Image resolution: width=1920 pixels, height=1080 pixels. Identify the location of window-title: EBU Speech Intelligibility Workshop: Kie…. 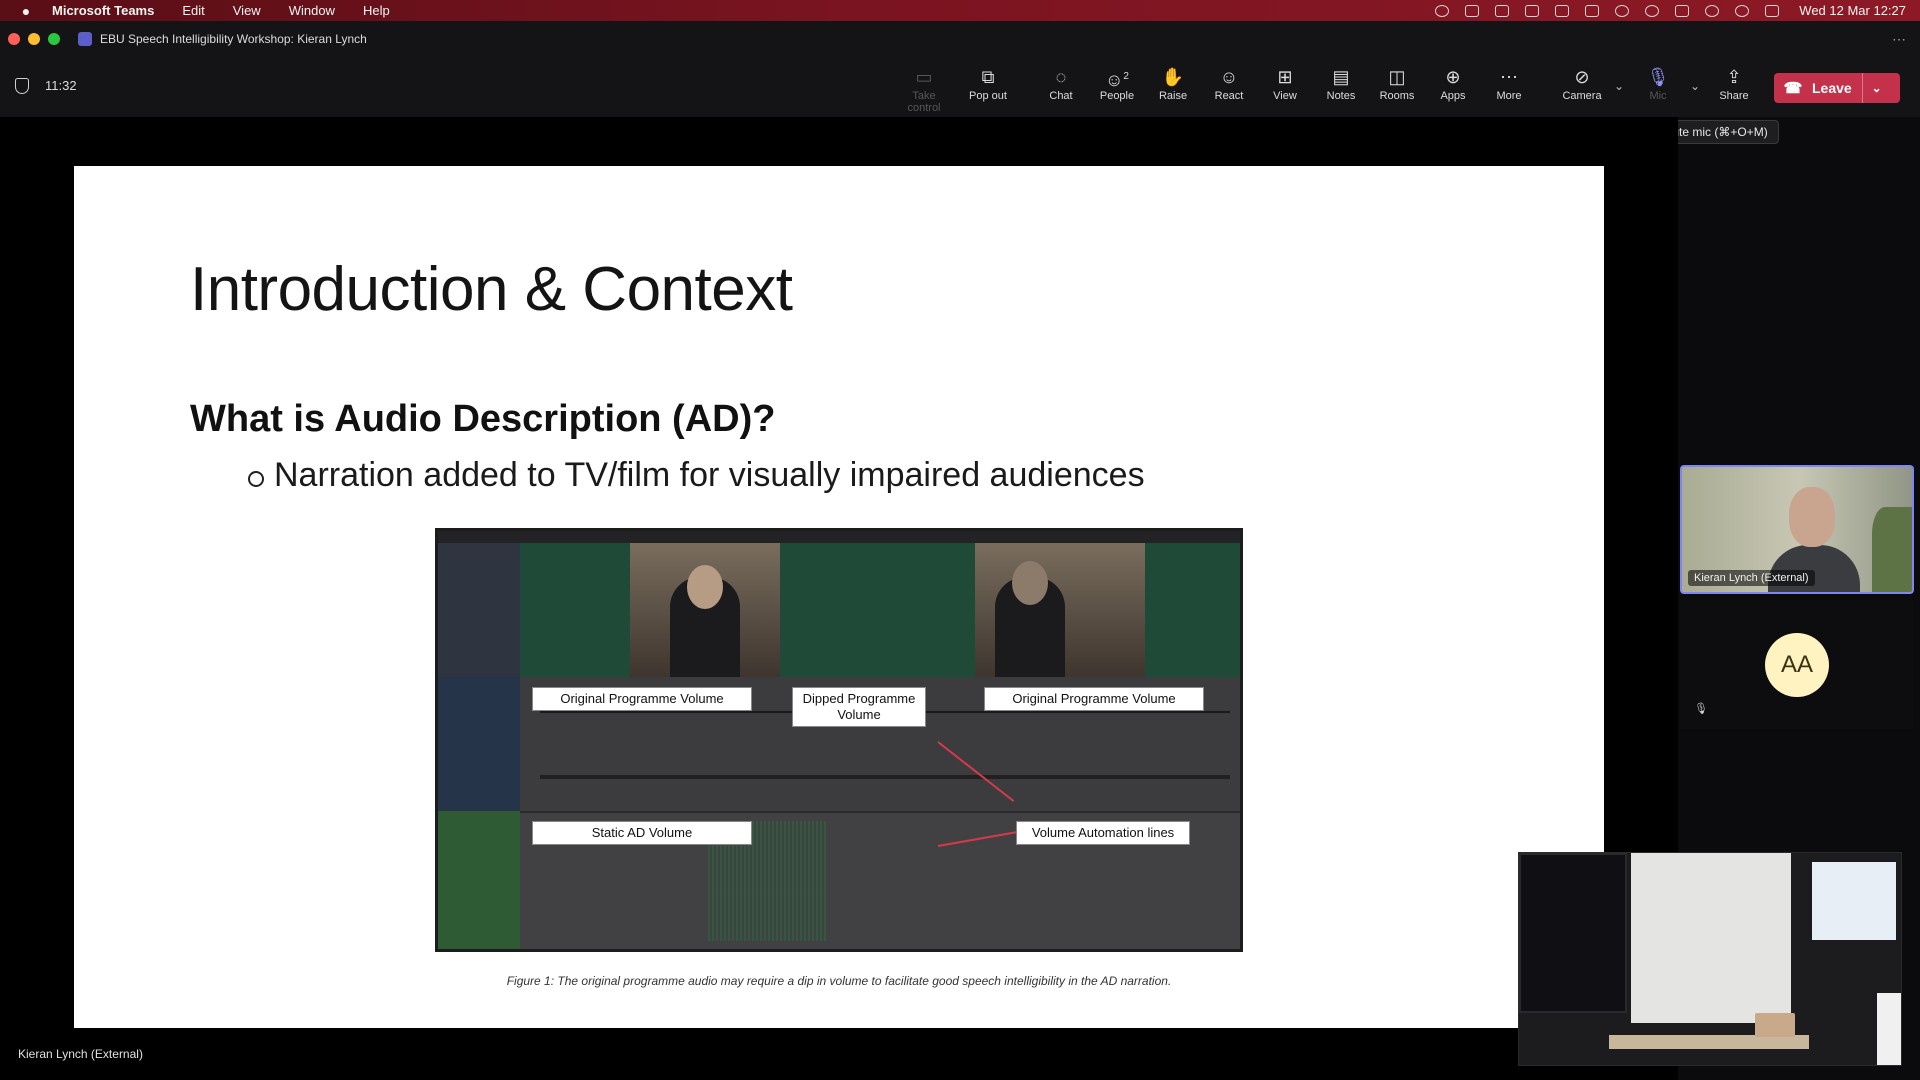
(233, 39).